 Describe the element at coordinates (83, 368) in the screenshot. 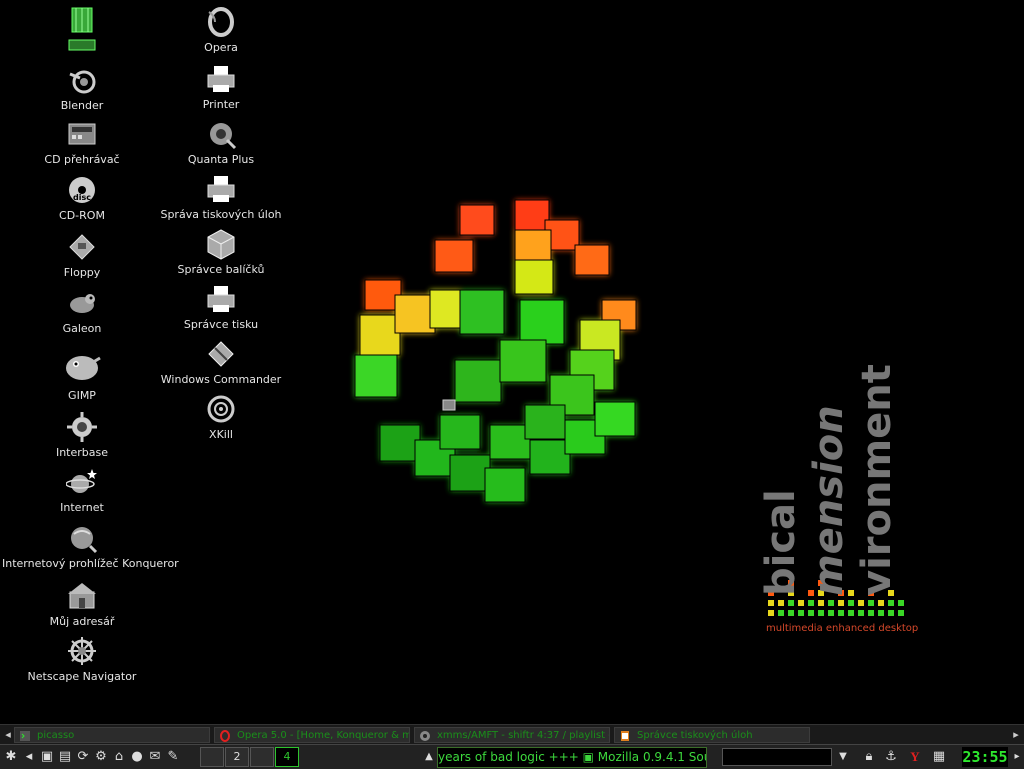

I see `gimp-icon` at that location.